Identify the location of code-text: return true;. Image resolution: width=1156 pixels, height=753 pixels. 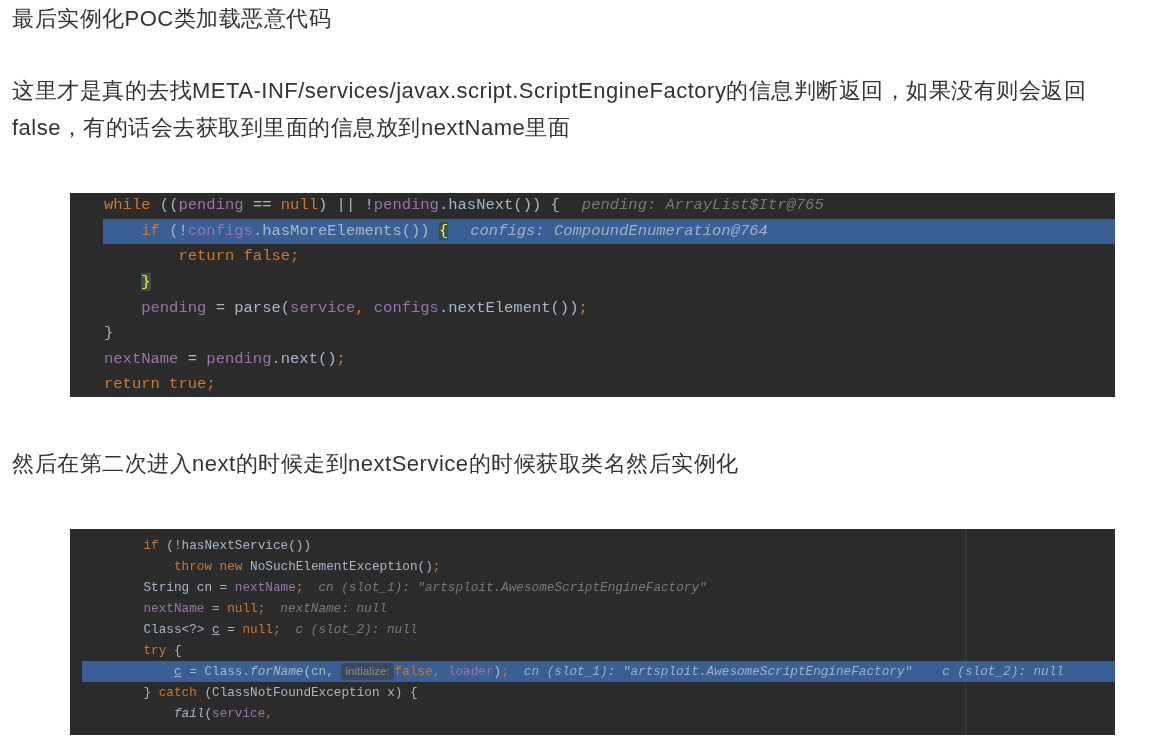
(160, 385).